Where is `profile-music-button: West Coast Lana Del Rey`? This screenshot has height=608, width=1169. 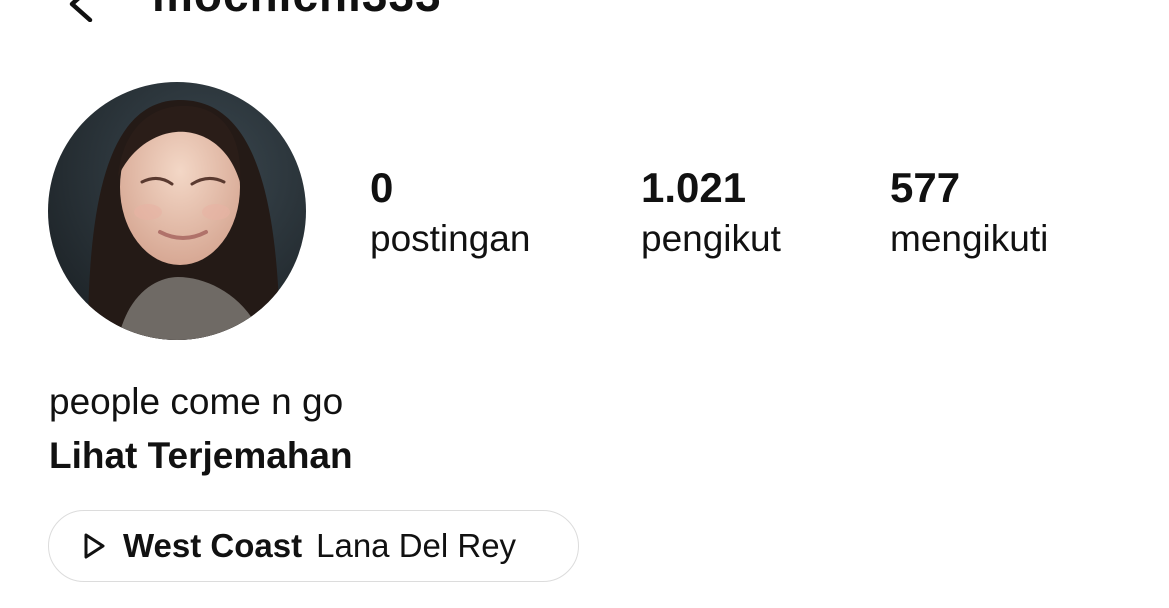
profile-music-button: West Coast Lana Del Rey is located at coordinates (313, 546).